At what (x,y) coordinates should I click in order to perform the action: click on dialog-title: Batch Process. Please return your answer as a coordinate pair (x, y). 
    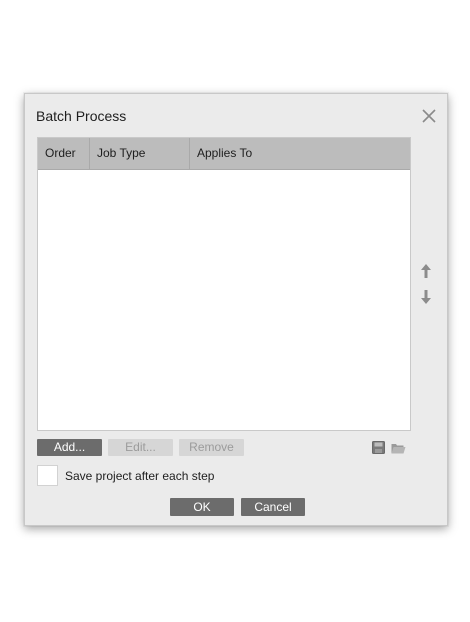
    Looking at the image, I should click on (81, 116).